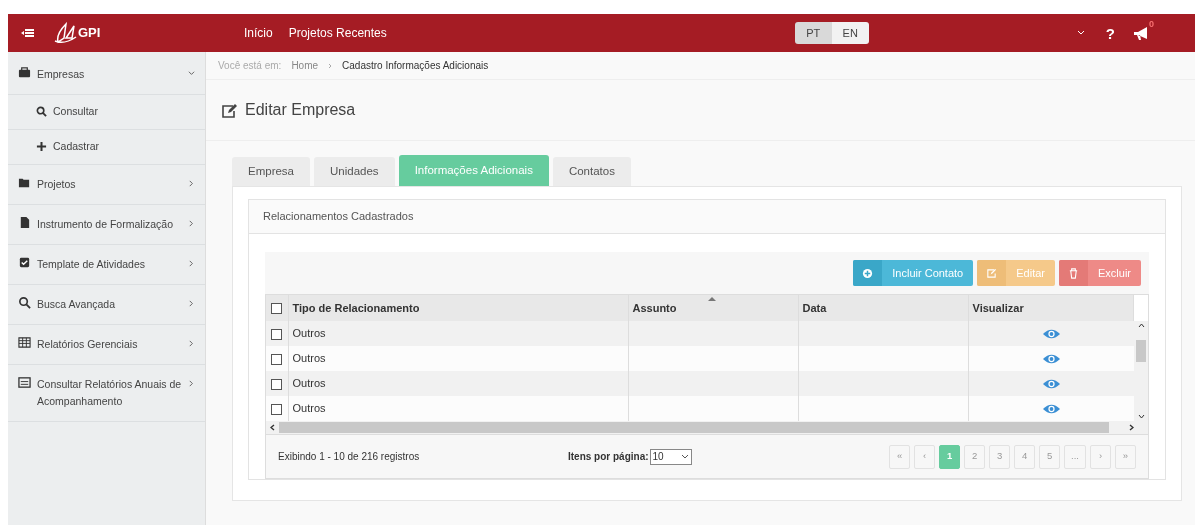 This screenshot has width=1195, height=525. What do you see at coordinates (66, 33) in the screenshot?
I see `sail-logo-icon` at bounding box center [66, 33].